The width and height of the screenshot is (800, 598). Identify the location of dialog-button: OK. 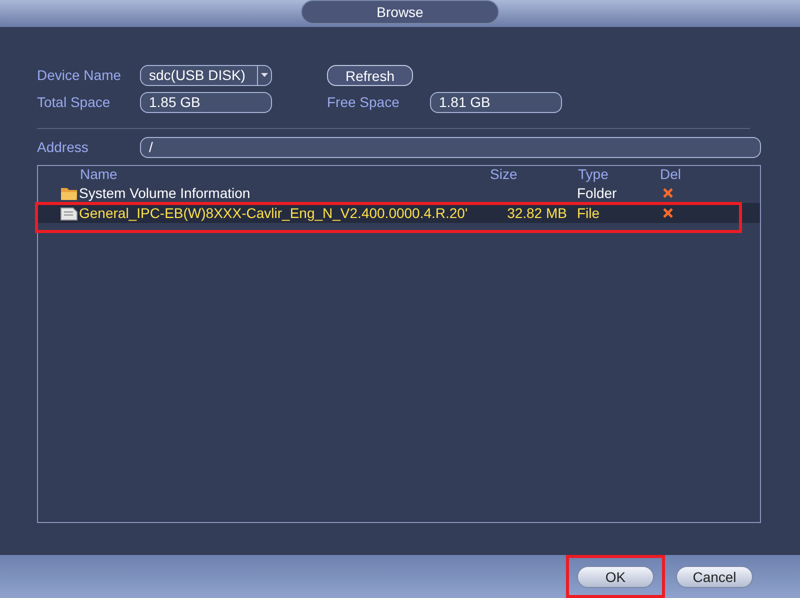
(615, 577).